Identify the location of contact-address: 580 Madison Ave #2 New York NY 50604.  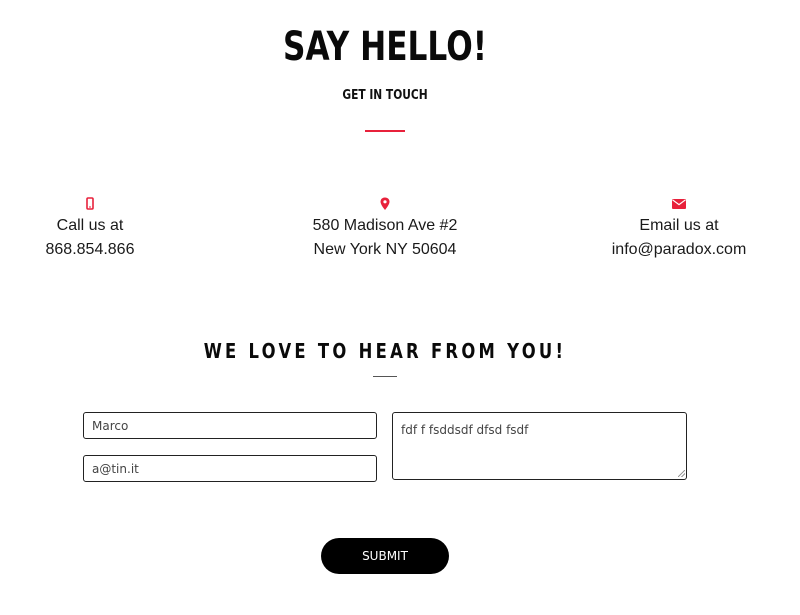
(385, 229).